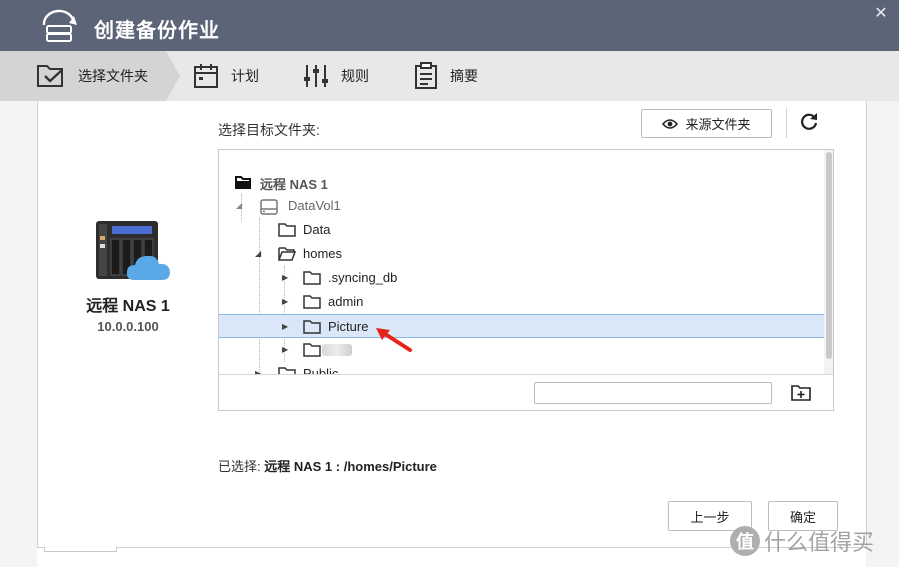  Describe the element at coordinates (287, 254) in the screenshot. I see `folder-open-icon` at that location.